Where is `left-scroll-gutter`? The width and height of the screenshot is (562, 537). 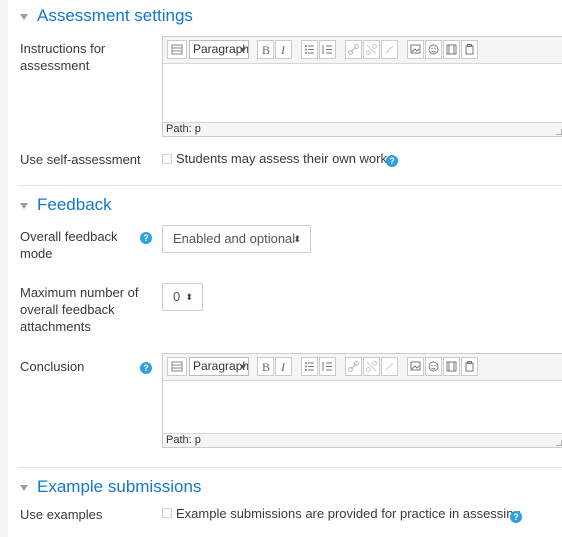 left-scroll-gutter is located at coordinates (4, 268).